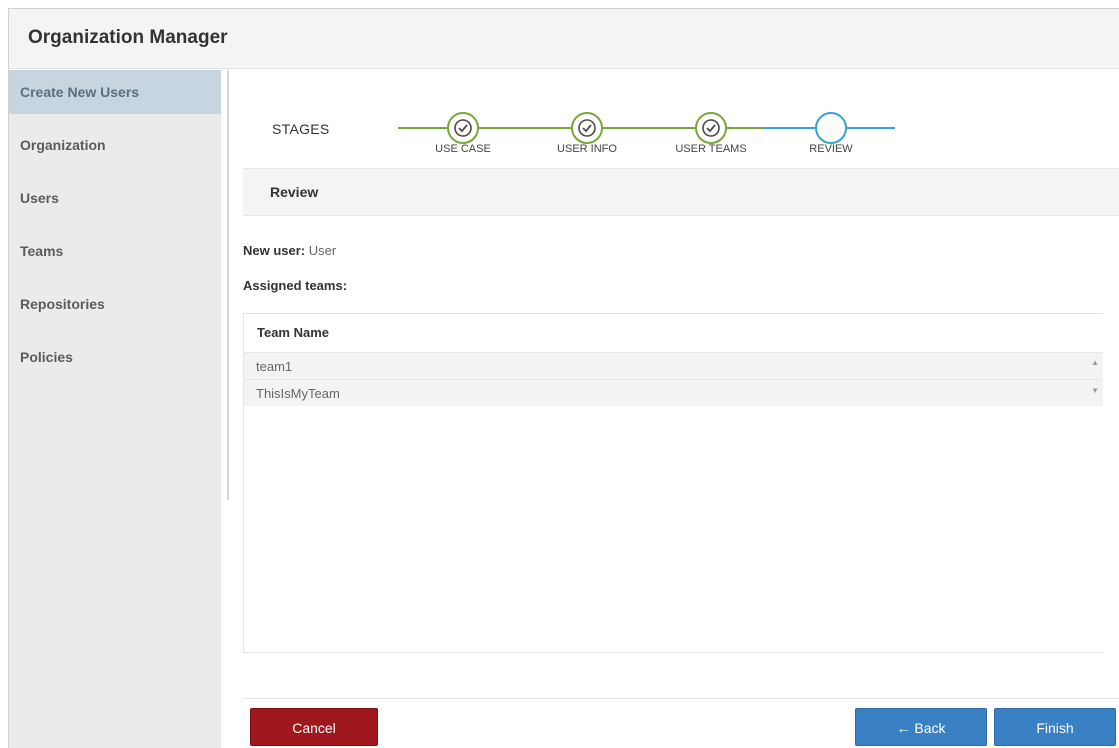 The image size is (1119, 748). Describe the element at coordinates (1095, 362) in the screenshot. I see `scroll-up-icon: ▲` at that location.